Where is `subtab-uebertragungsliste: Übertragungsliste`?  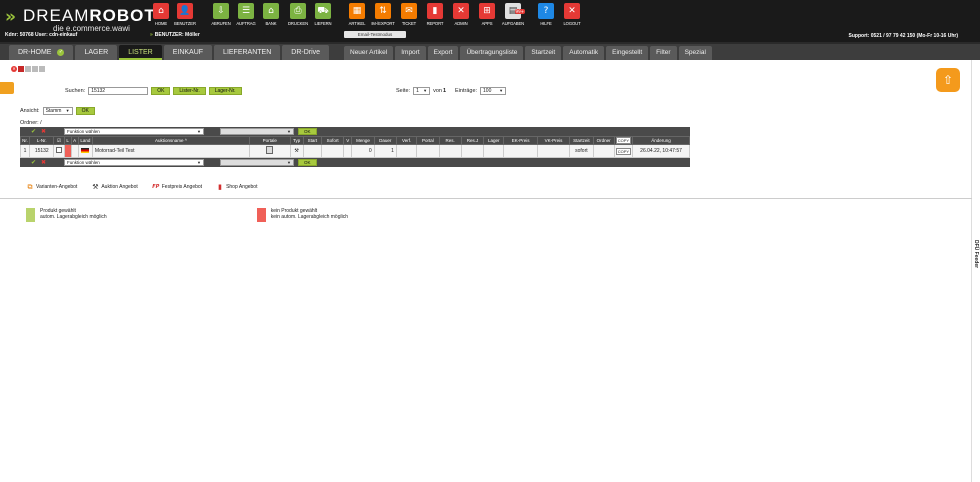
subtab-uebertragungsliste: Übertragungsliste is located at coordinates (492, 53).